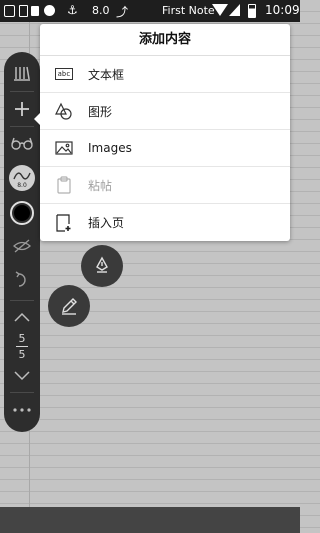 The width and height of the screenshot is (320, 533). What do you see at coordinates (22, 354) in the screenshot?
I see `total-page-number: 5` at bounding box center [22, 354].